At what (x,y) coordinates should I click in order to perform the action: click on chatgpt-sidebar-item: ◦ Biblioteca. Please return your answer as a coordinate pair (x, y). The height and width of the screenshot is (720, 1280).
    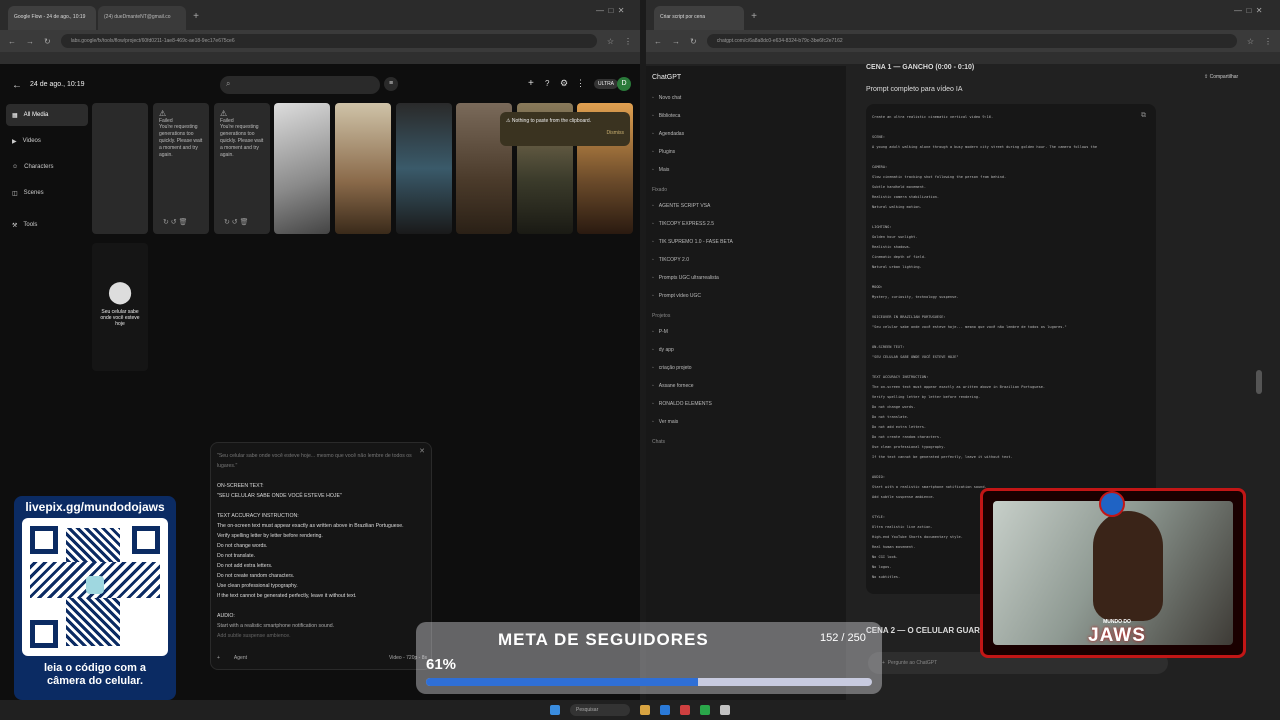
    Looking at the image, I should click on (746, 116).